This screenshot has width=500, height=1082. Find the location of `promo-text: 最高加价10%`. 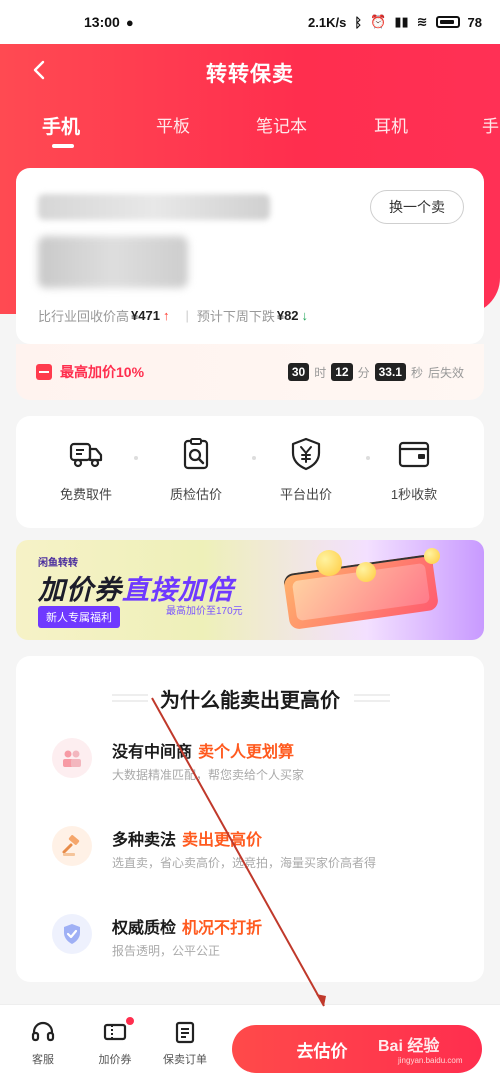

promo-text: 最高加价10% is located at coordinates (102, 372).